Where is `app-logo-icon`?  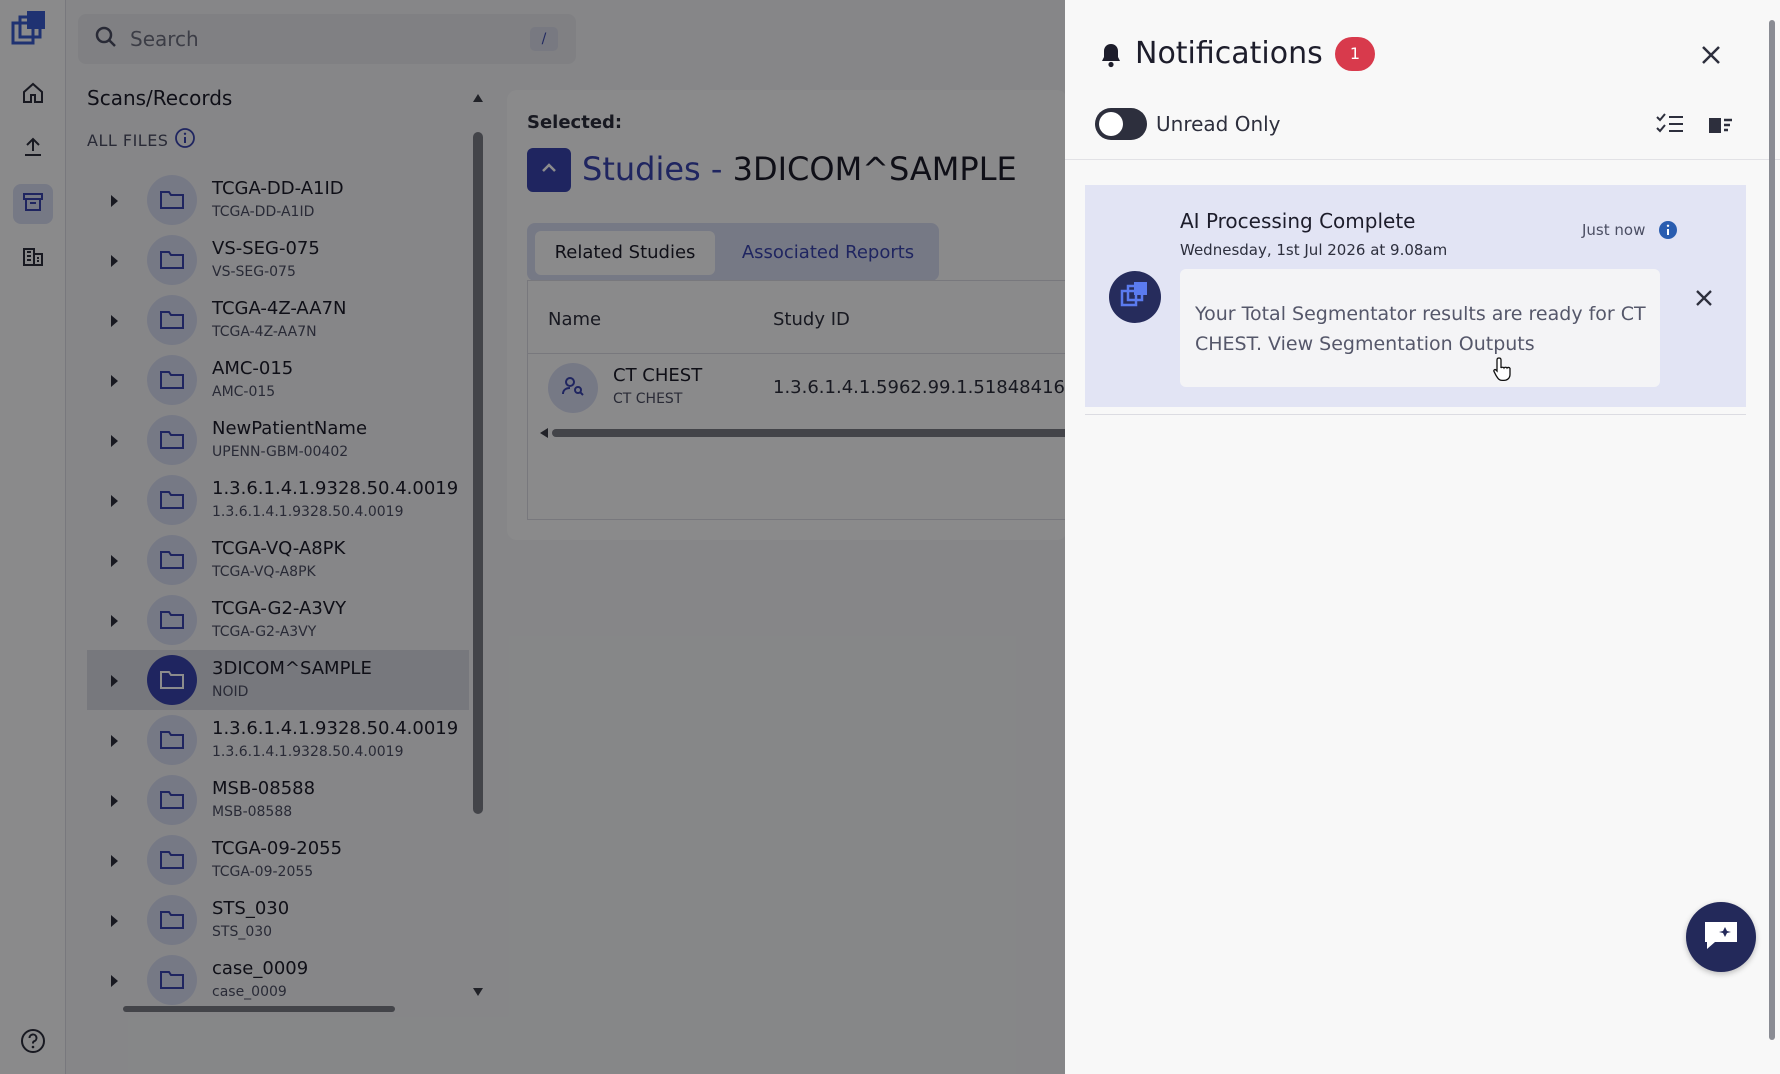
app-logo-icon is located at coordinates (1135, 297).